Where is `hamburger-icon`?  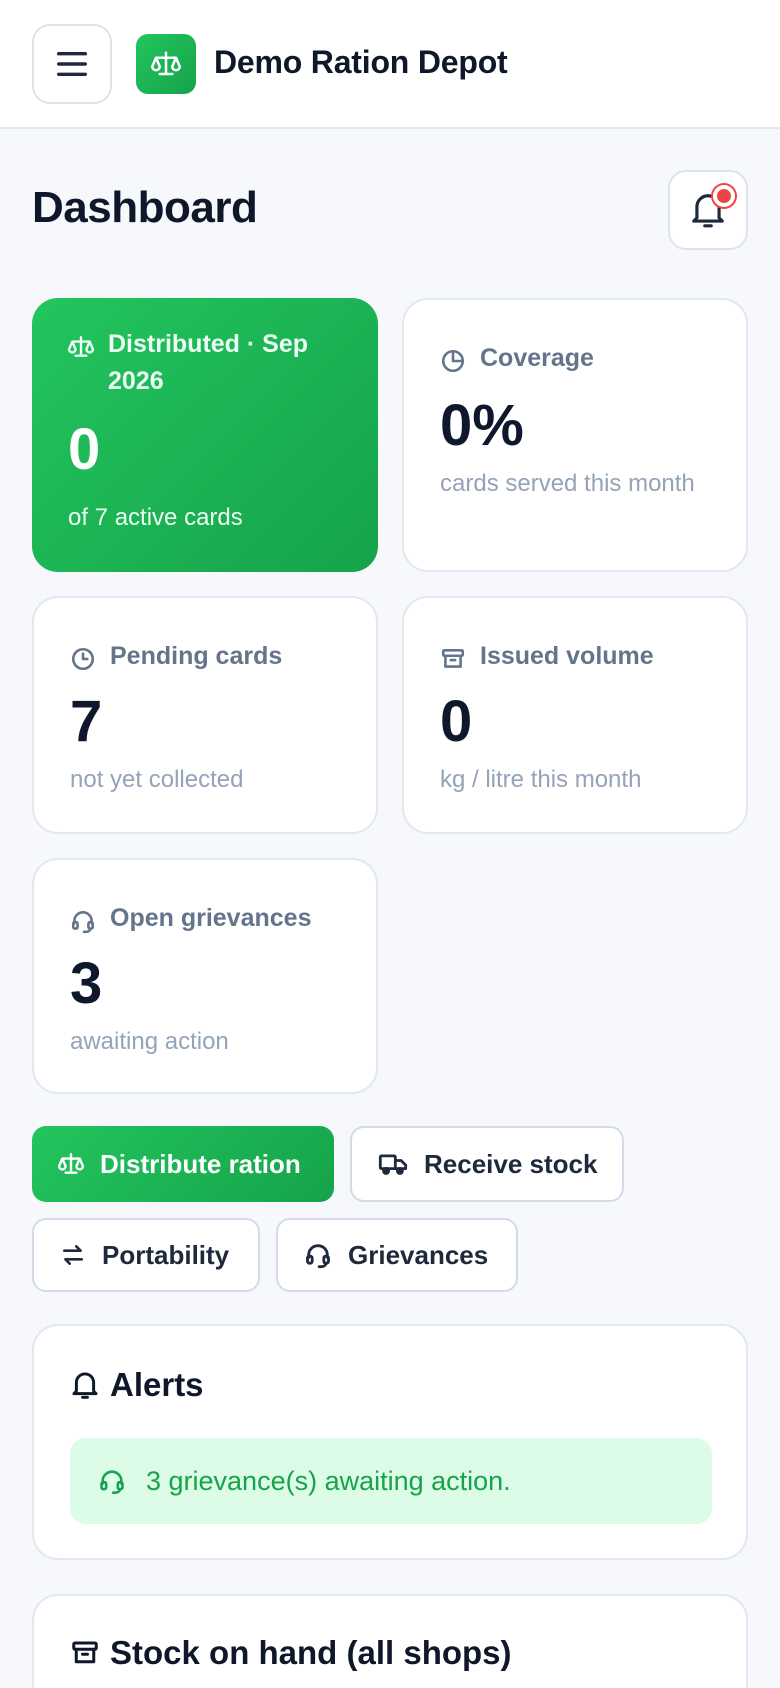
hamburger-icon is located at coordinates (72, 64).